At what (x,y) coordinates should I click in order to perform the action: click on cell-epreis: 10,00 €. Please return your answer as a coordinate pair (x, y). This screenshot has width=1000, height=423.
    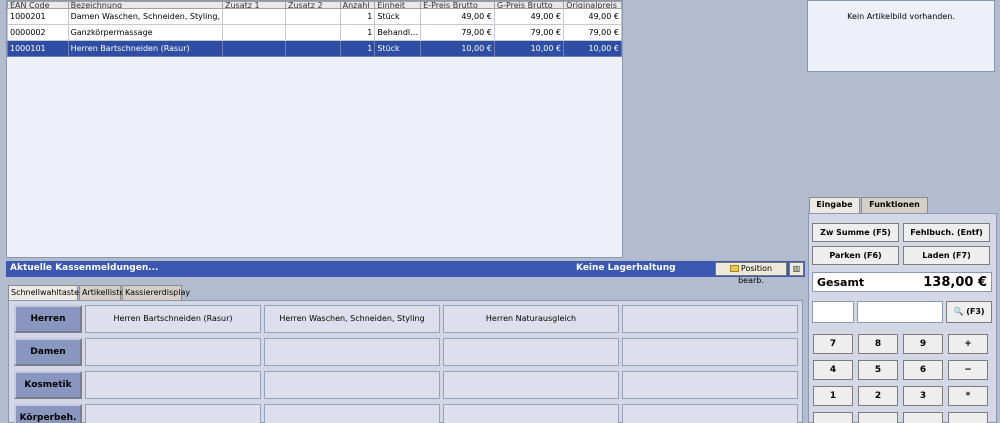
    Looking at the image, I should click on (457, 48).